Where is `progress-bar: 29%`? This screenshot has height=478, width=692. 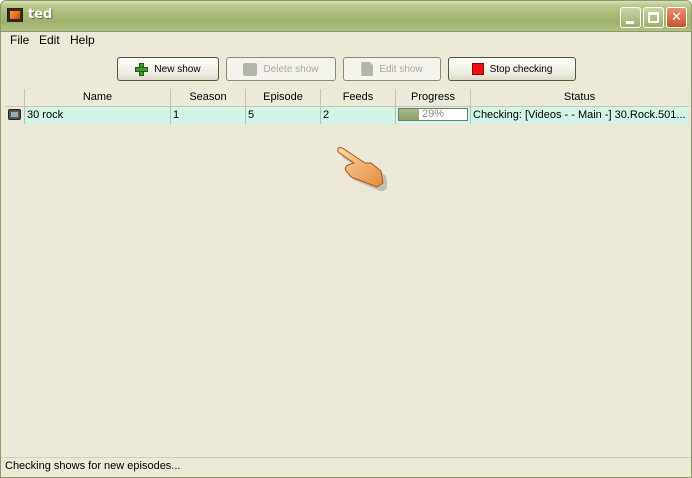
progress-bar: 29% is located at coordinates (433, 114).